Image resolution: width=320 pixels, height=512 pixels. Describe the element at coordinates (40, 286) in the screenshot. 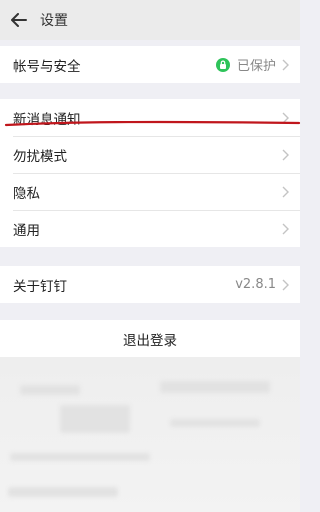

I see `about-label: 关于钉钉` at that location.